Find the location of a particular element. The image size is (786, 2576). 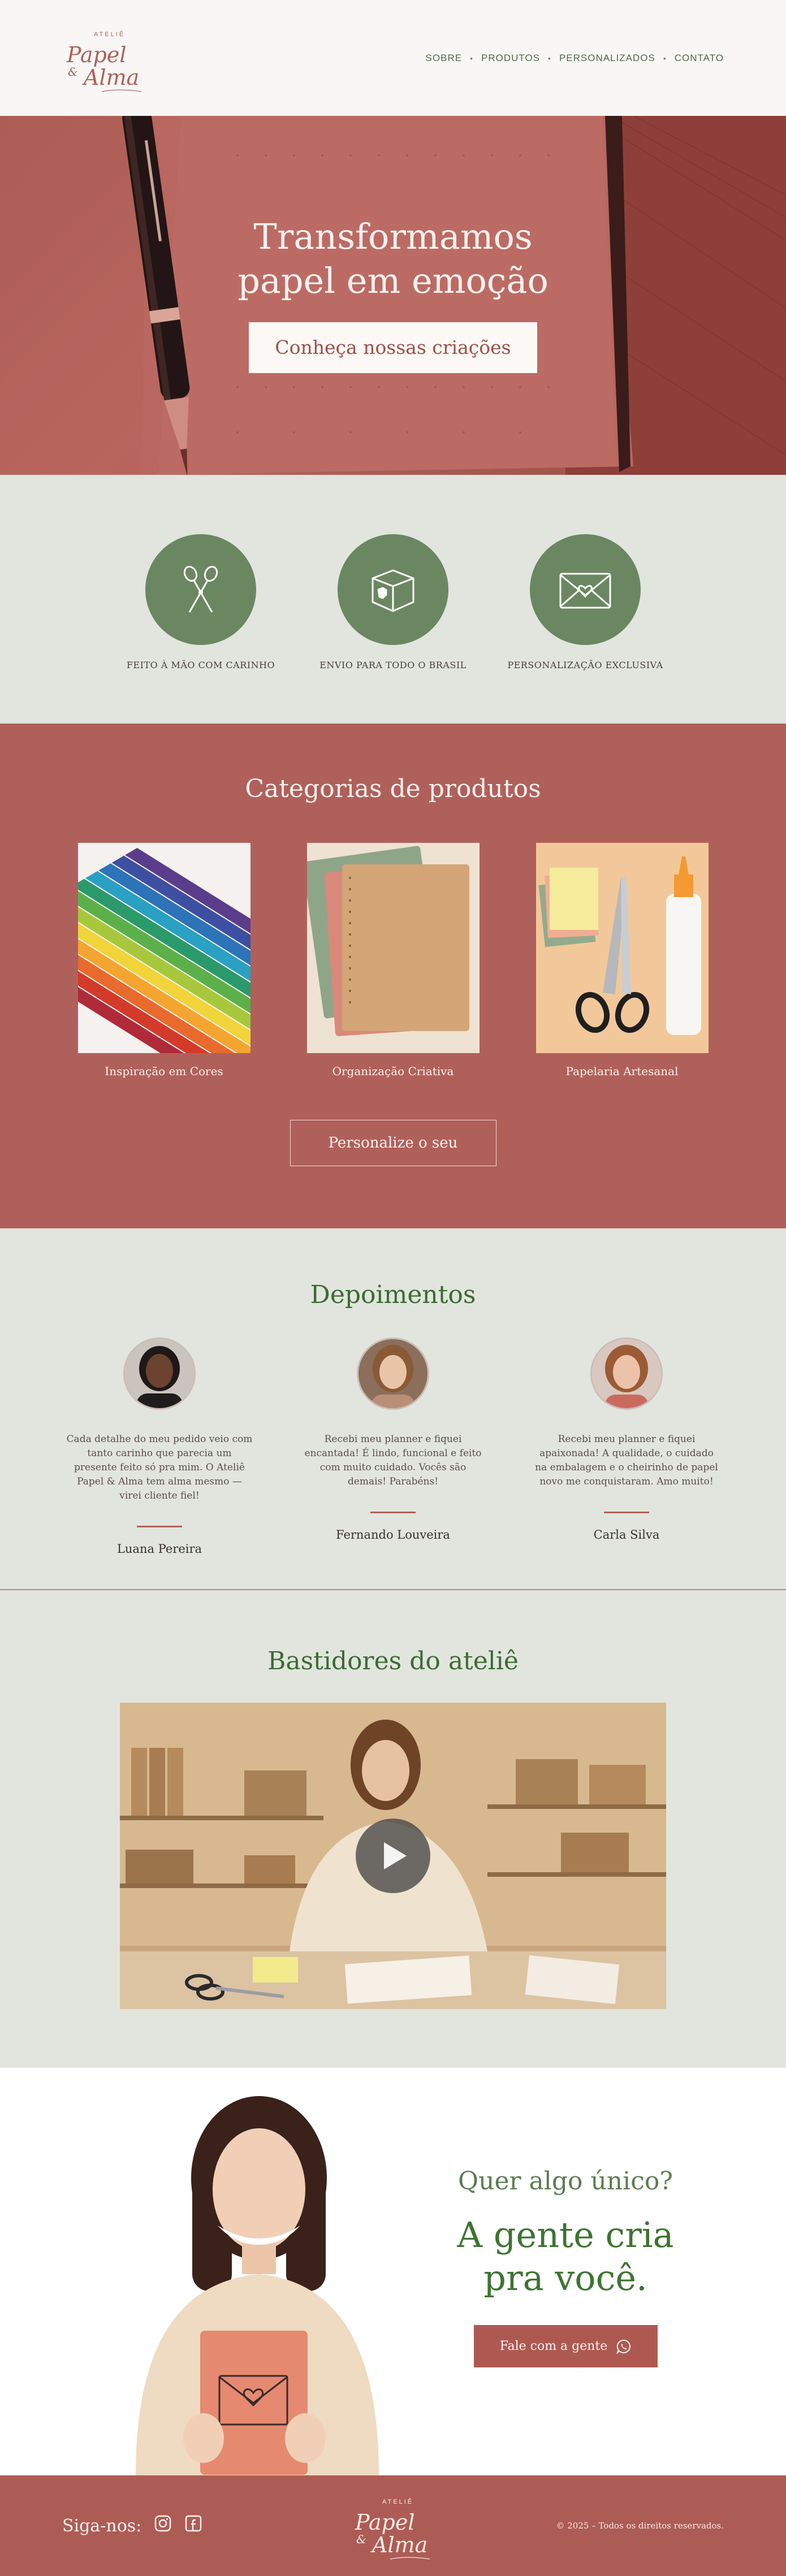

play-button is located at coordinates (393, 1856).